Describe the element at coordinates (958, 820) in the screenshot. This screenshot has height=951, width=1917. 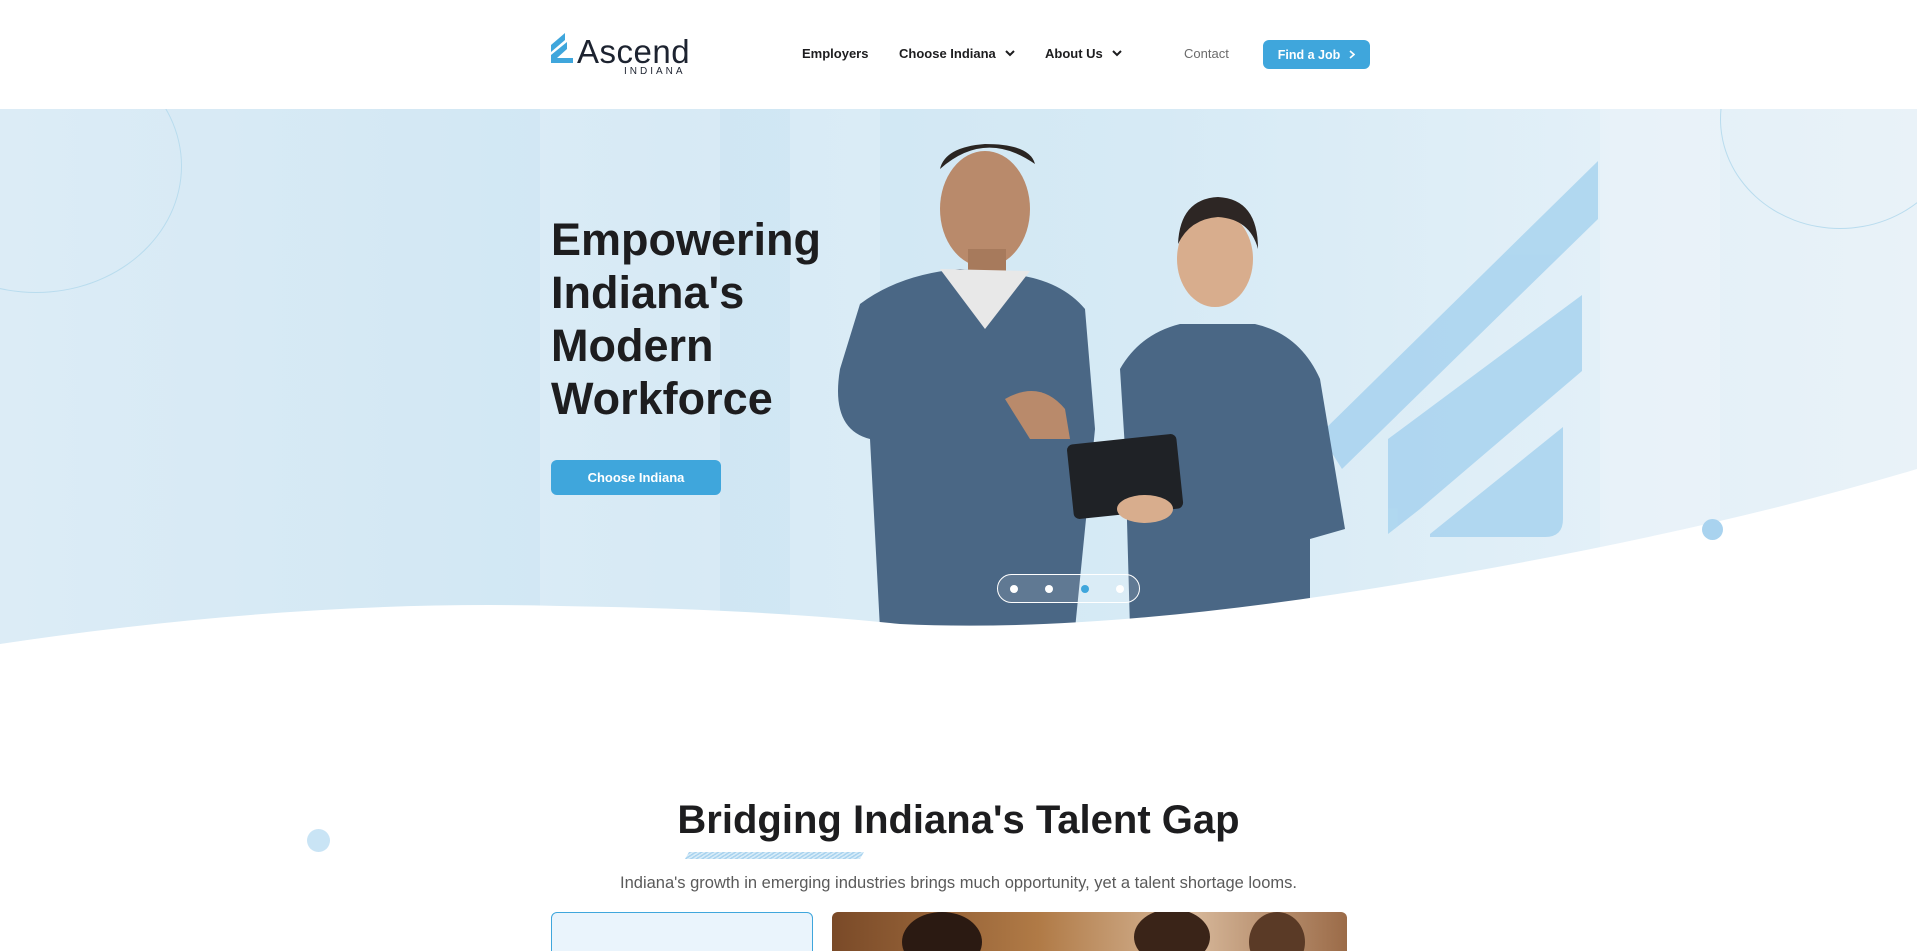
I see `section-title: Bridging Indiana's Talent Gap` at that location.